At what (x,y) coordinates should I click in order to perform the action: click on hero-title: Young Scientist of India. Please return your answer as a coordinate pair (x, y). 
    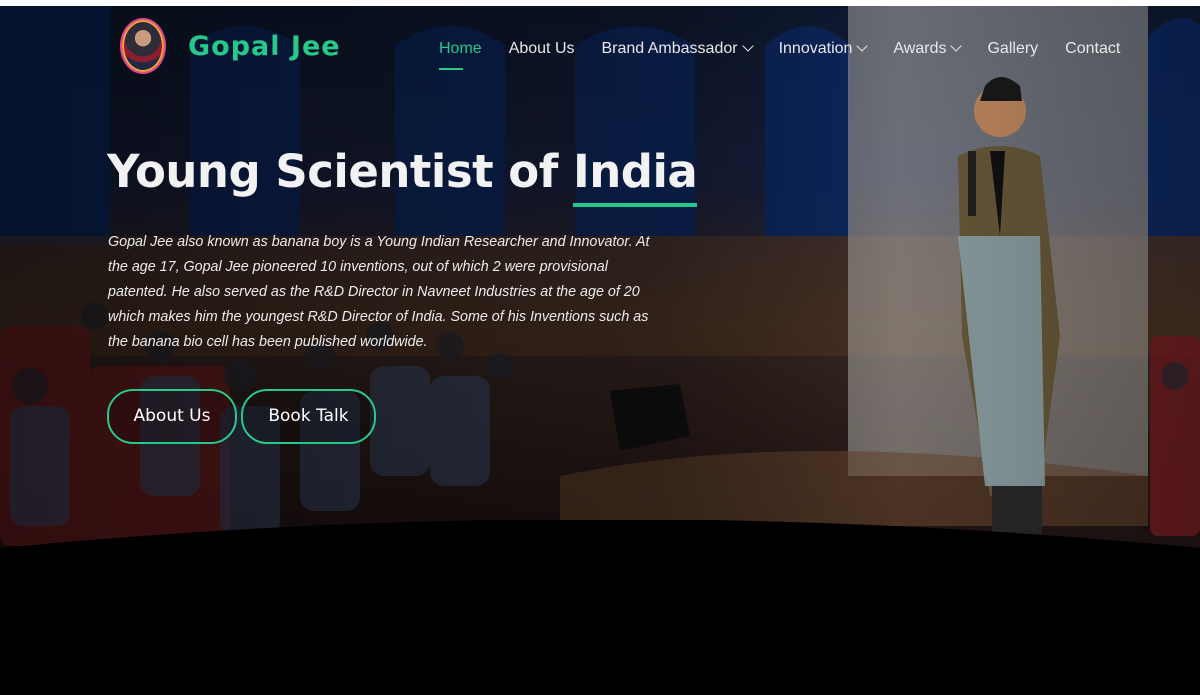
    Looking at the image, I should click on (402, 176).